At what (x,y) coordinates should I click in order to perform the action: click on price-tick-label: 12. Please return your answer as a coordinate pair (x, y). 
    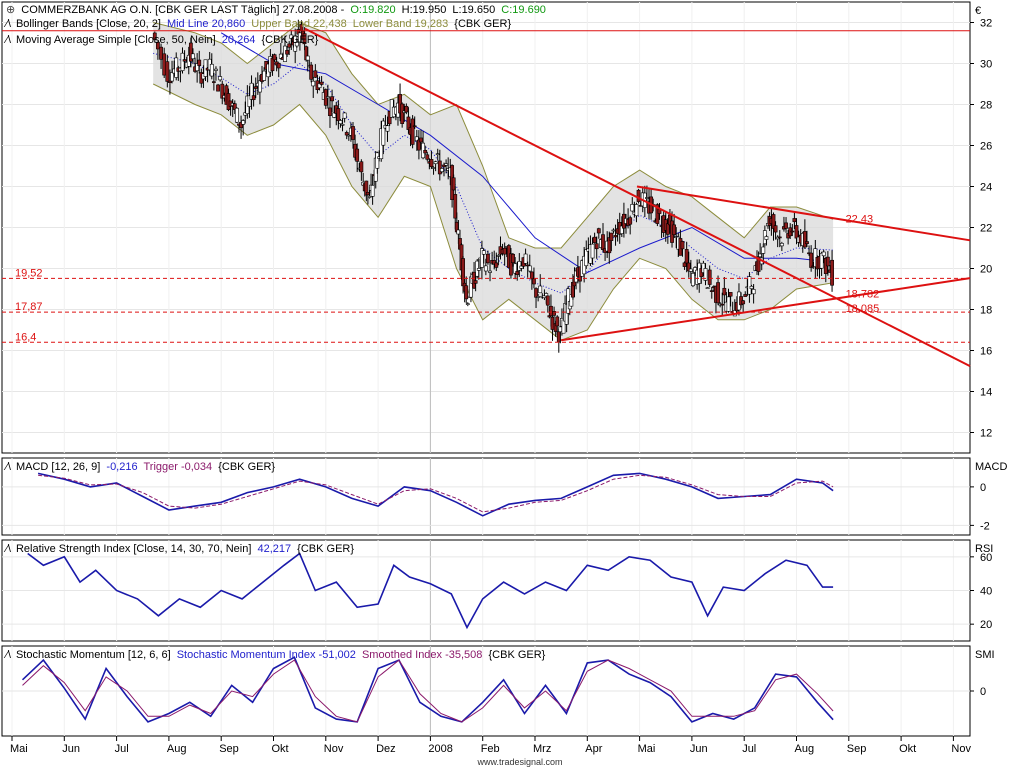
    Looking at the image, I should click on (986, 434).